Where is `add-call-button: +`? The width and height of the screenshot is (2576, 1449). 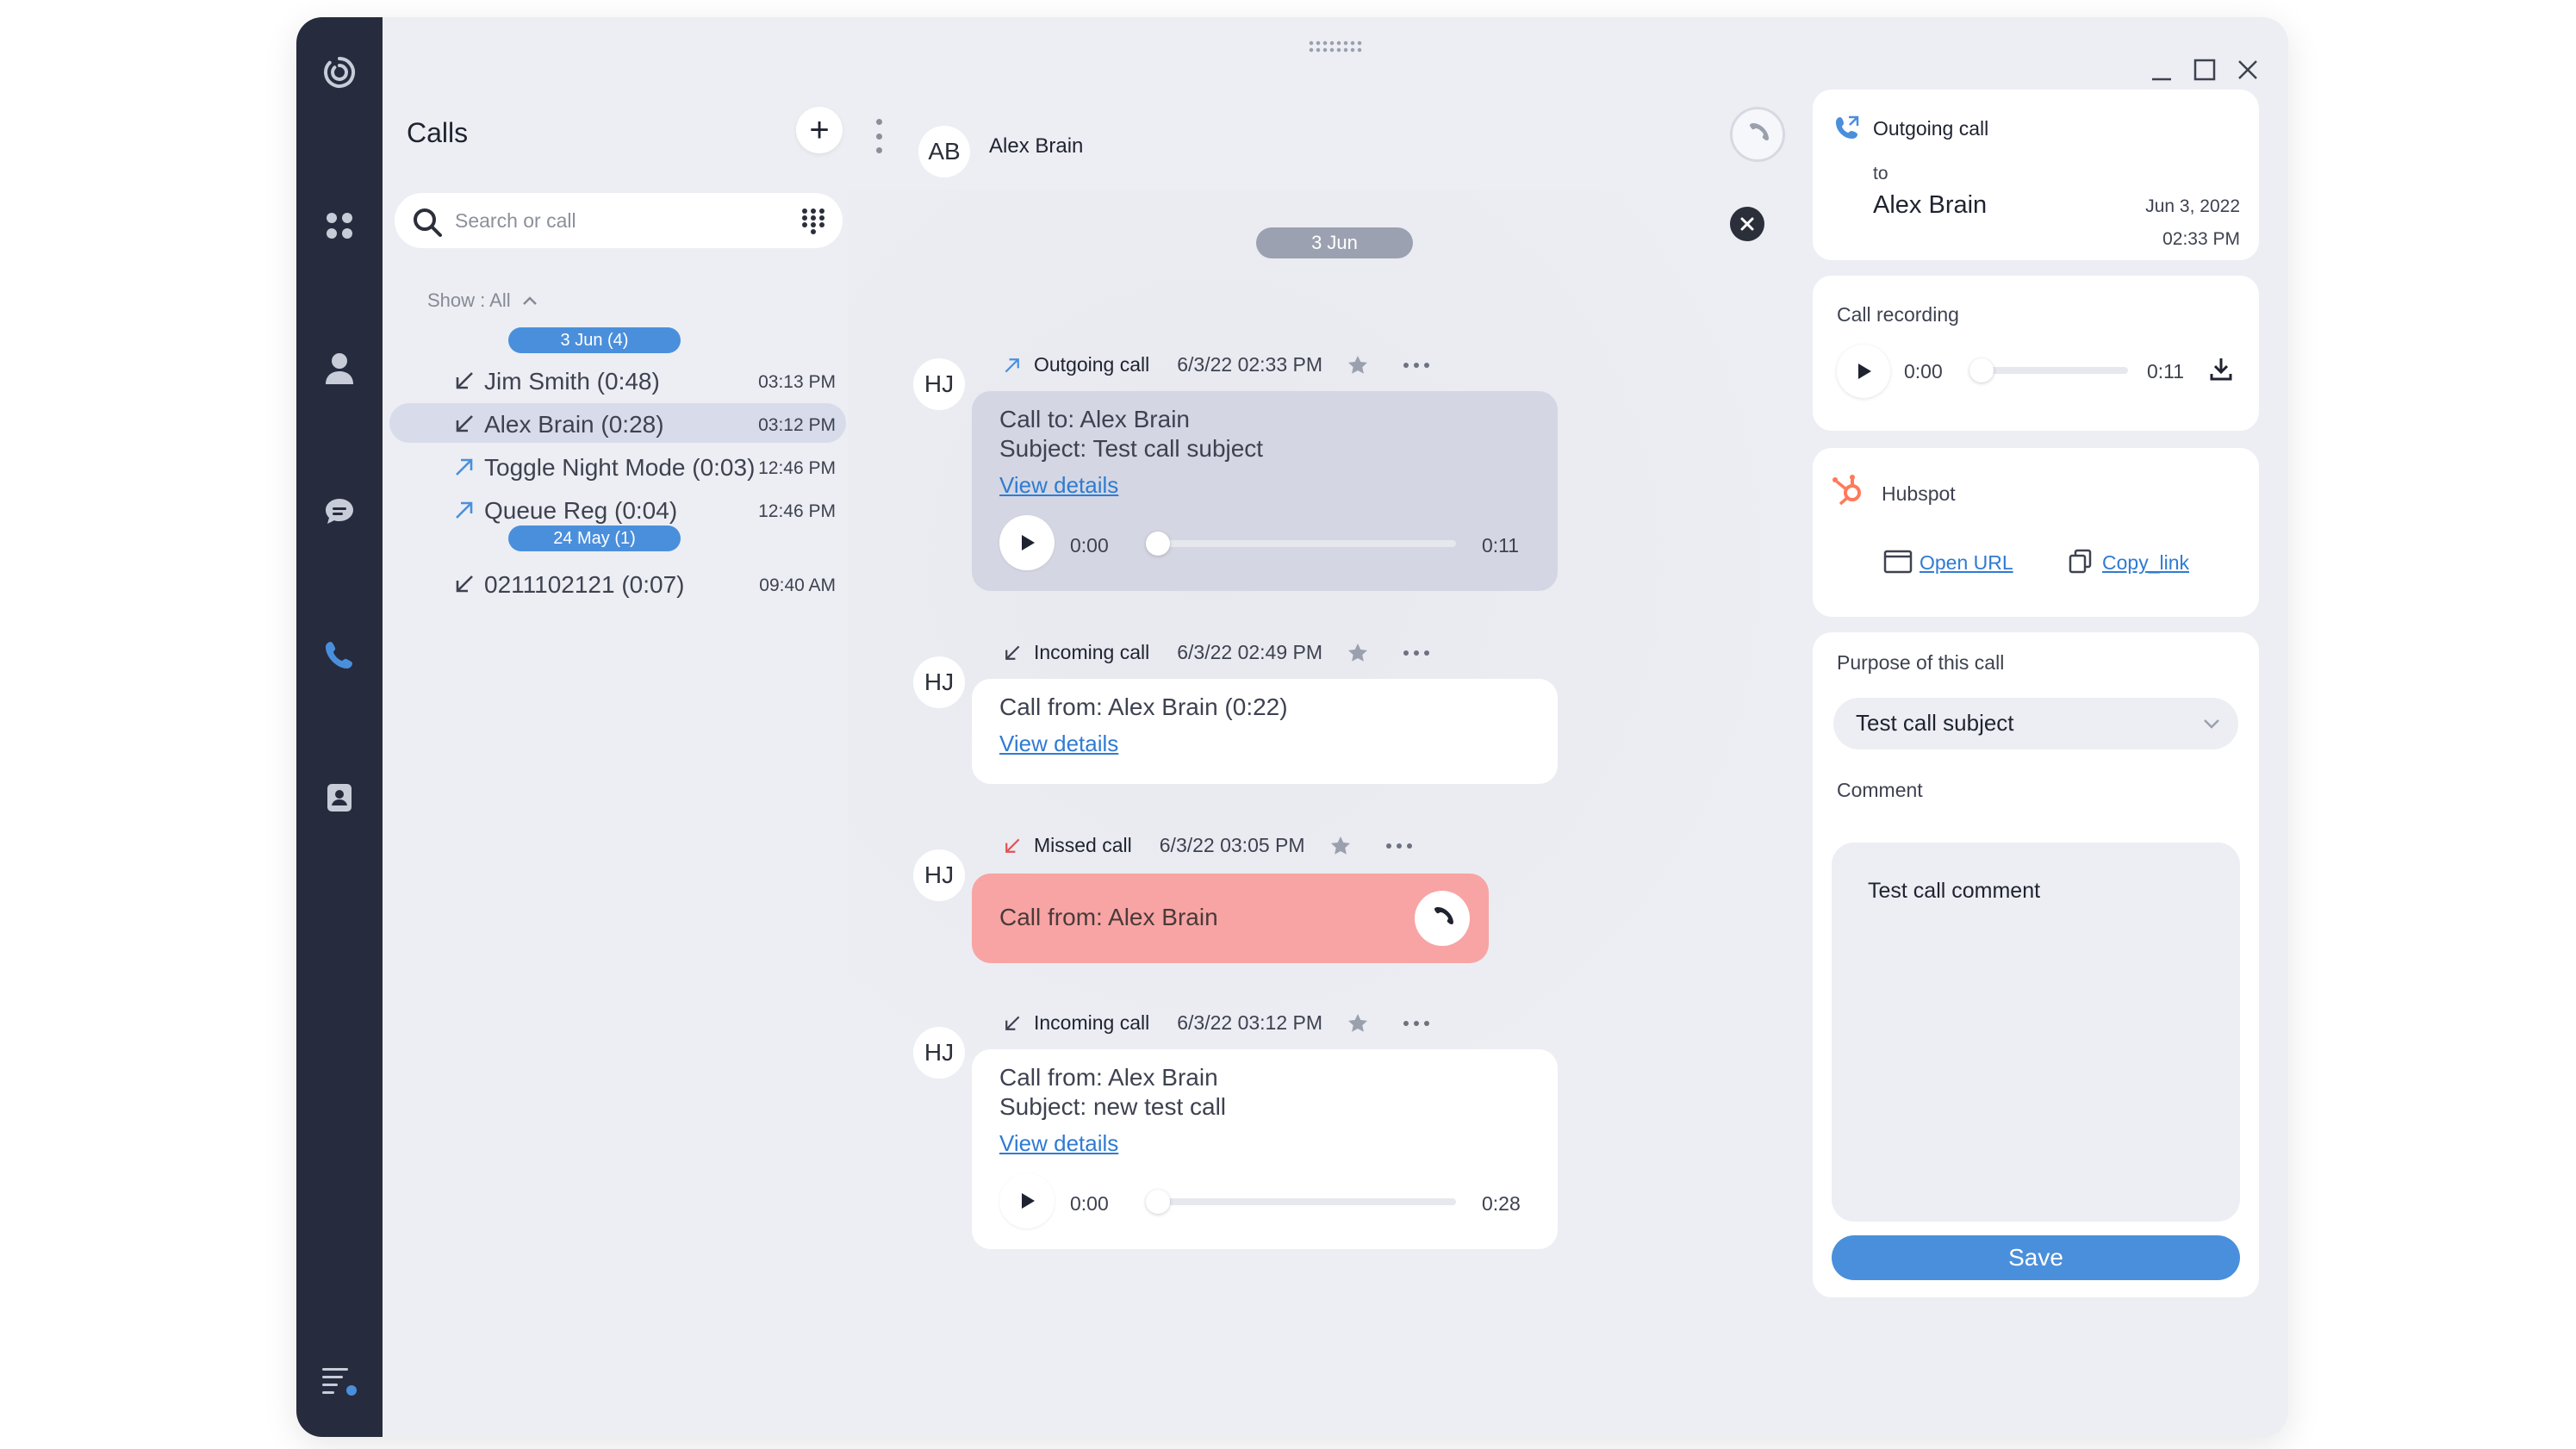
add-call-button: + is located at coordinates (820, 130).